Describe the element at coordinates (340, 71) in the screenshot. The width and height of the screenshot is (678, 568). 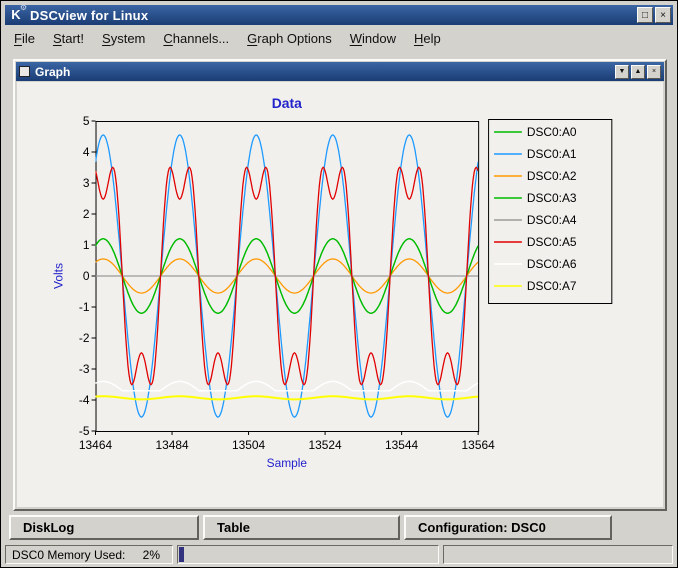
I see `graph-titlebar: Graph ▼ ▲ ×` at that location.